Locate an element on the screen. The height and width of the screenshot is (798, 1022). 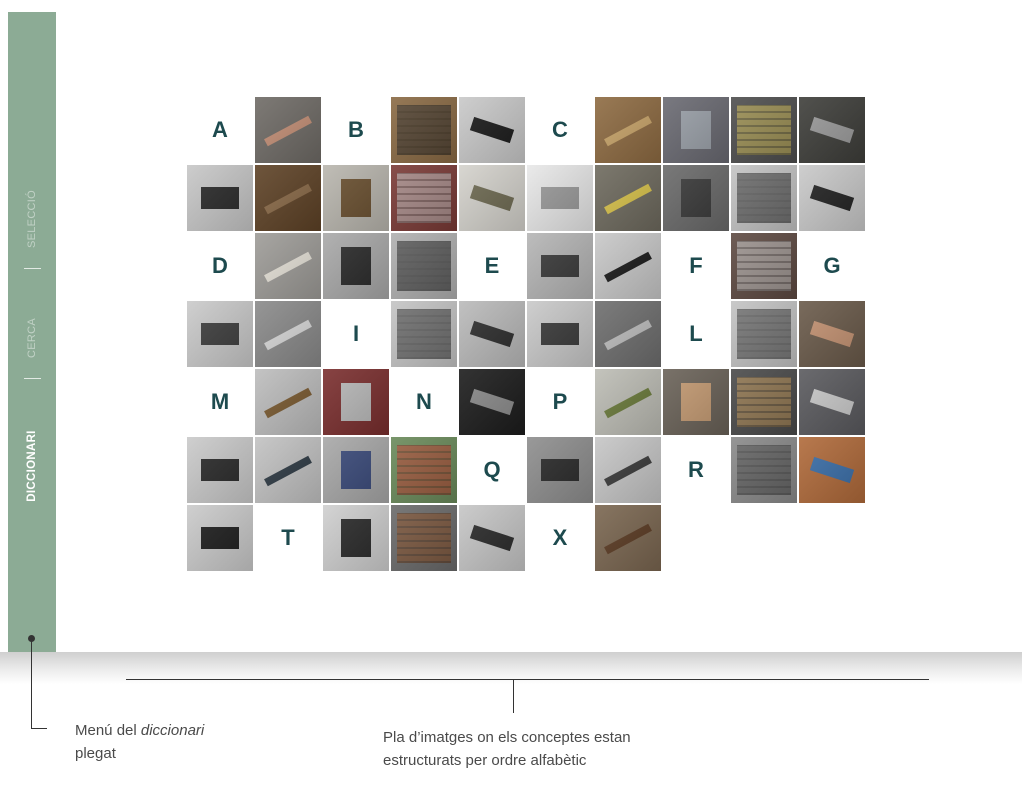
type-cabinet-drawers-photo is located at coordinates (628, 130).